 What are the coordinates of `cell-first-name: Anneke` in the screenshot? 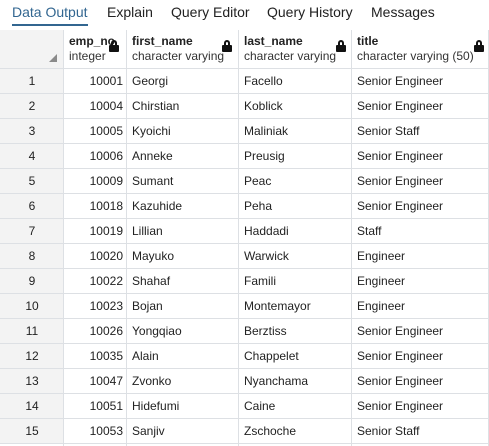 It's located at (183, 156).